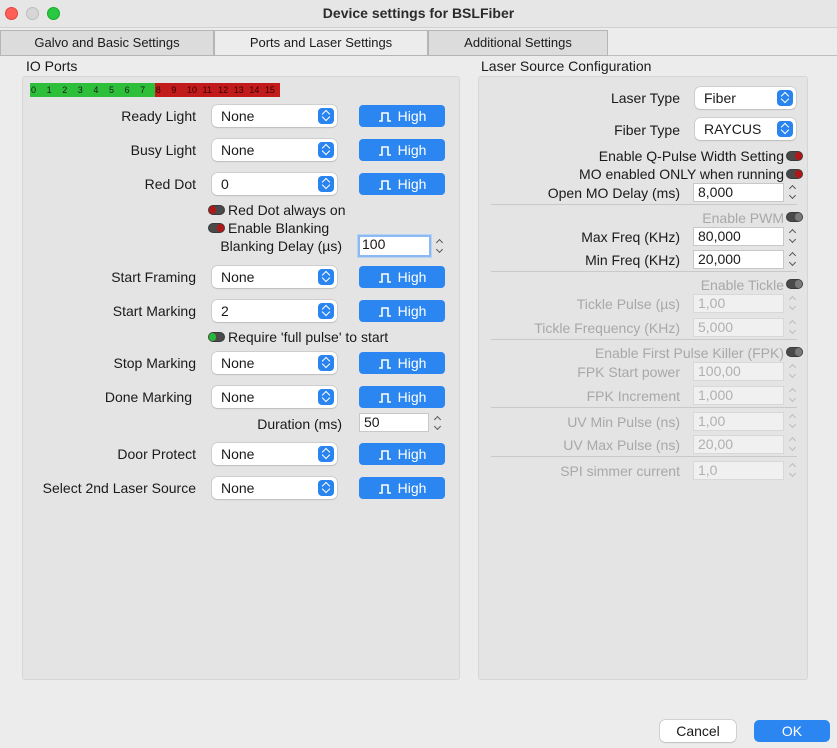  What do you see at coordinates (274, 116) in the screenshot?
I see `ready-light-select: None` at bounding box center [274, 116].